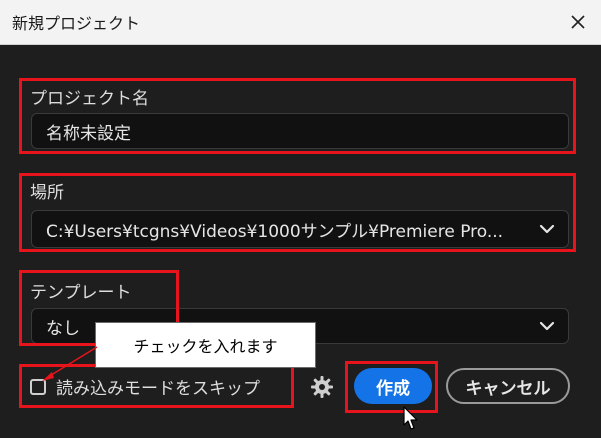  Describe the element at coordinates (158, 389) in the screenshot. I see `skip-import-label: 読み込みモードをスキップ` at that location.